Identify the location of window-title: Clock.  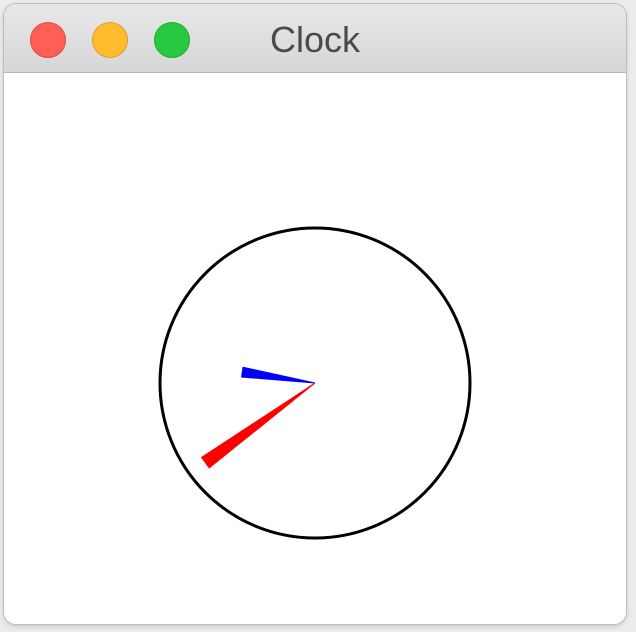
(315, 39).